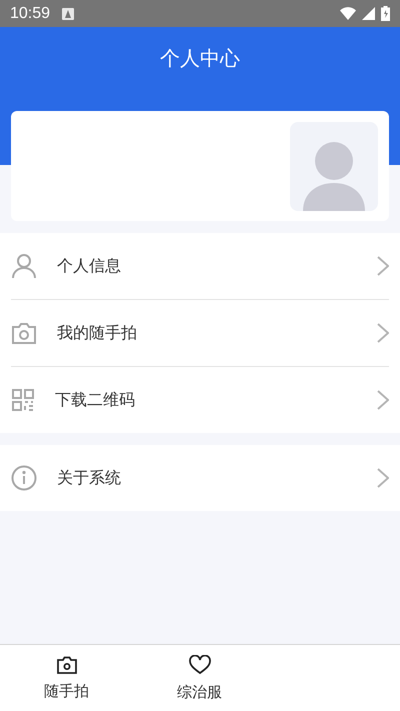 This screenshot has width=400, height=711. What do you see at coordinates (24, 478) in the screenshot?
I see `info-icon` at bounding box center [24, 478].